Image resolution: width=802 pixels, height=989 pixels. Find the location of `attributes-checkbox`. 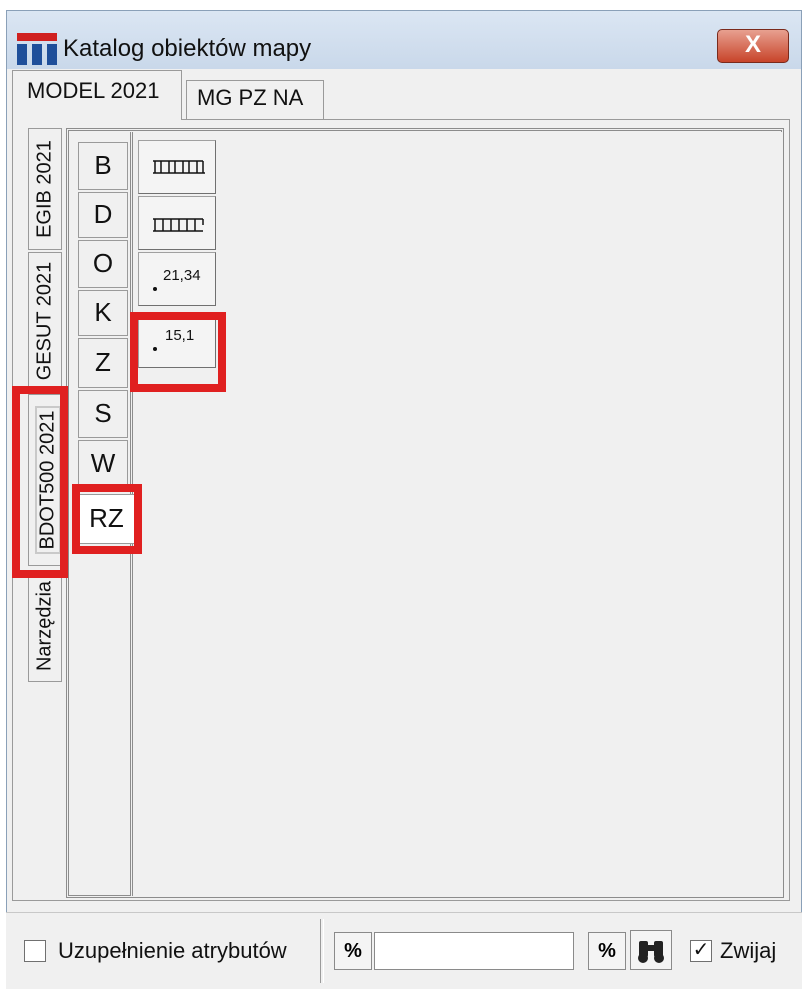

attributes-checkbox is located at coordinates (35, 951).